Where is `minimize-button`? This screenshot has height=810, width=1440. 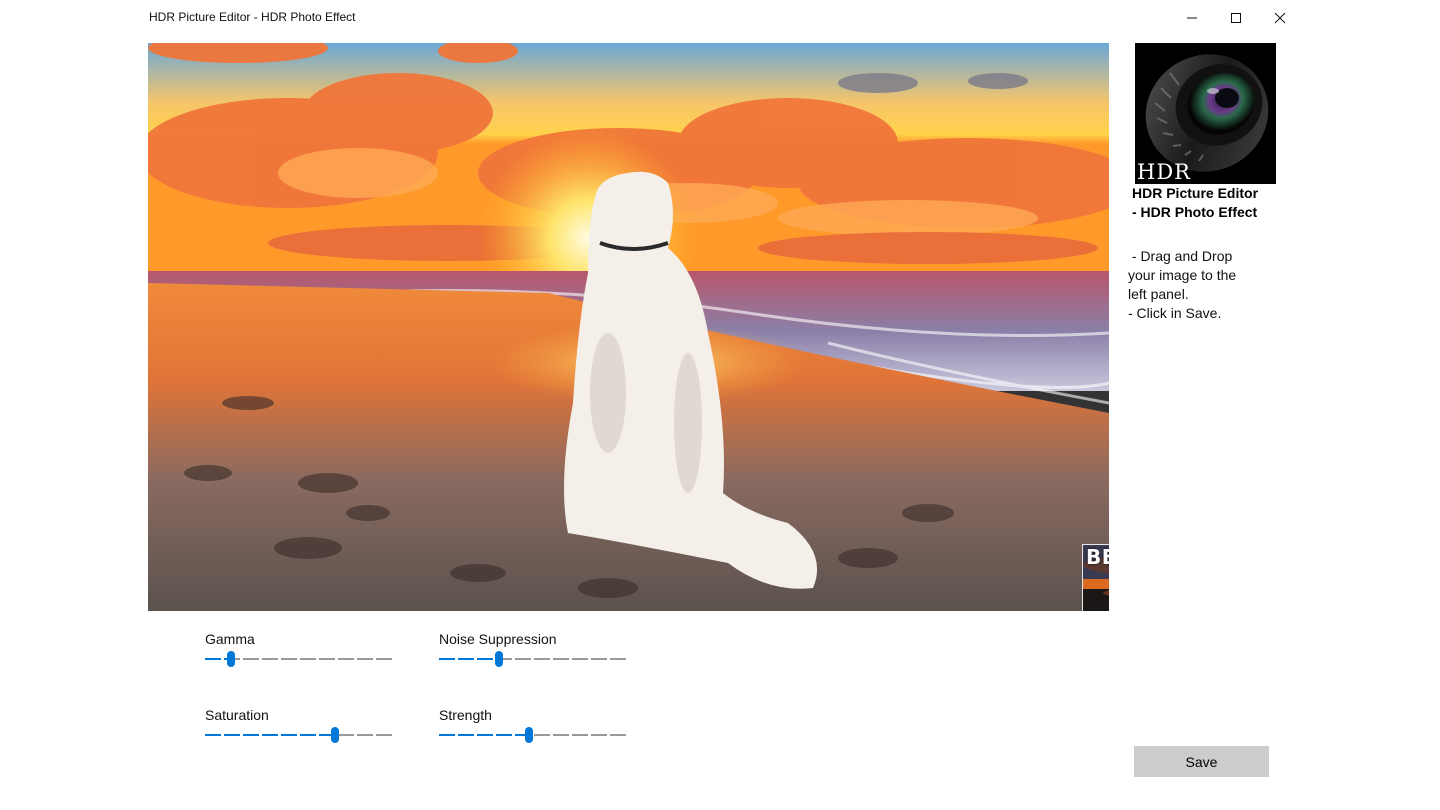 minimize-button is located at coordinates (1192, 18).